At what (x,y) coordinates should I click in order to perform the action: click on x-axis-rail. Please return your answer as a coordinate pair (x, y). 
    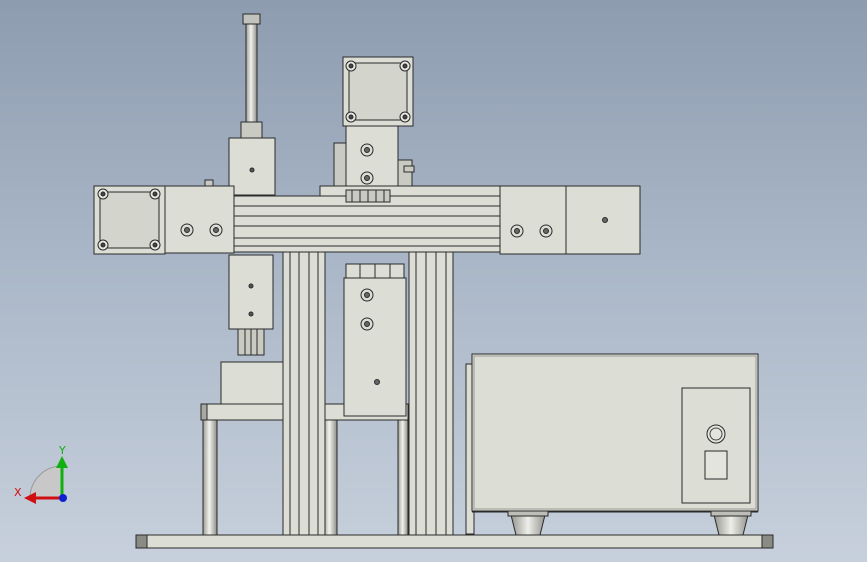
    Looking at the image, I should click on (358, 219).